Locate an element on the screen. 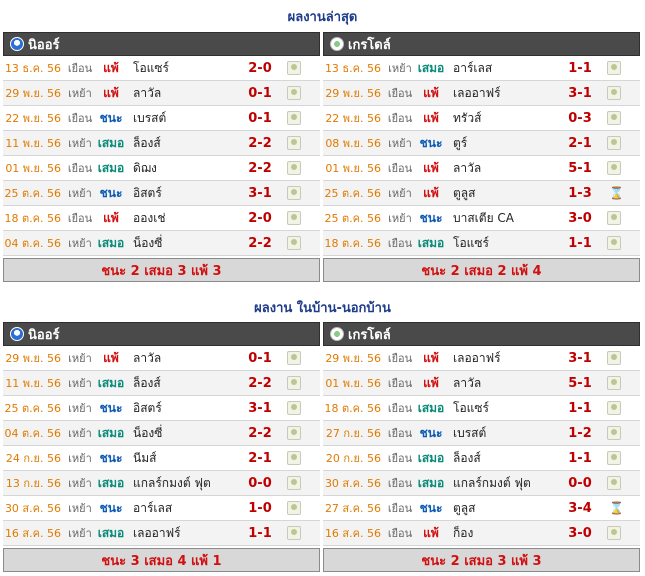 The height and width of the screenshot is (576, 645). match-score: 1-3 is located at coordinates (580, 193).